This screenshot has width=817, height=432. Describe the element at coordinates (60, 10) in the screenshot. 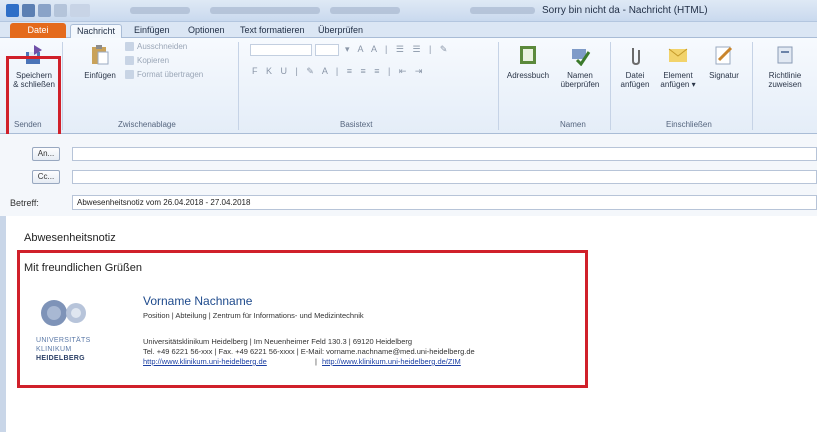

I see `redo-icon` at that location.